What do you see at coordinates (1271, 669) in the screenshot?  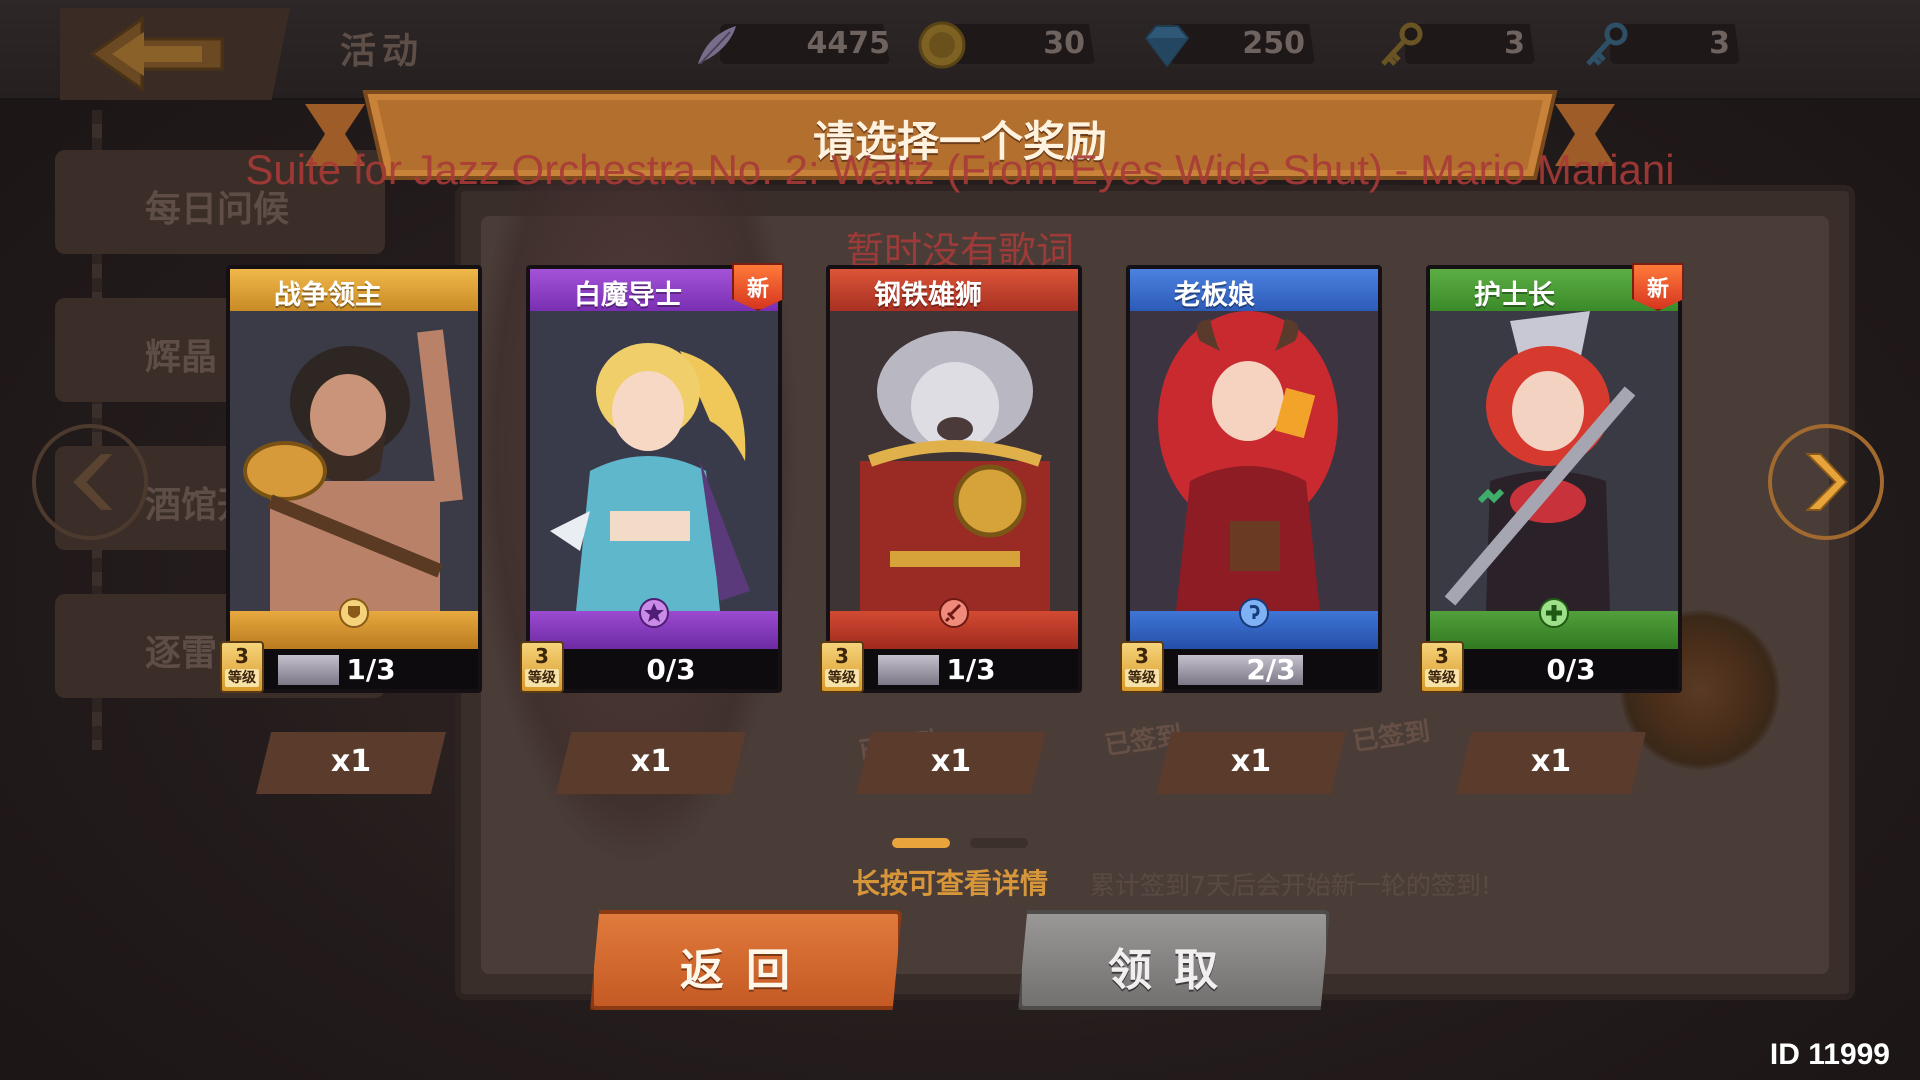 I see `progress-text: 2/3` at bounding box center [1271, 669].